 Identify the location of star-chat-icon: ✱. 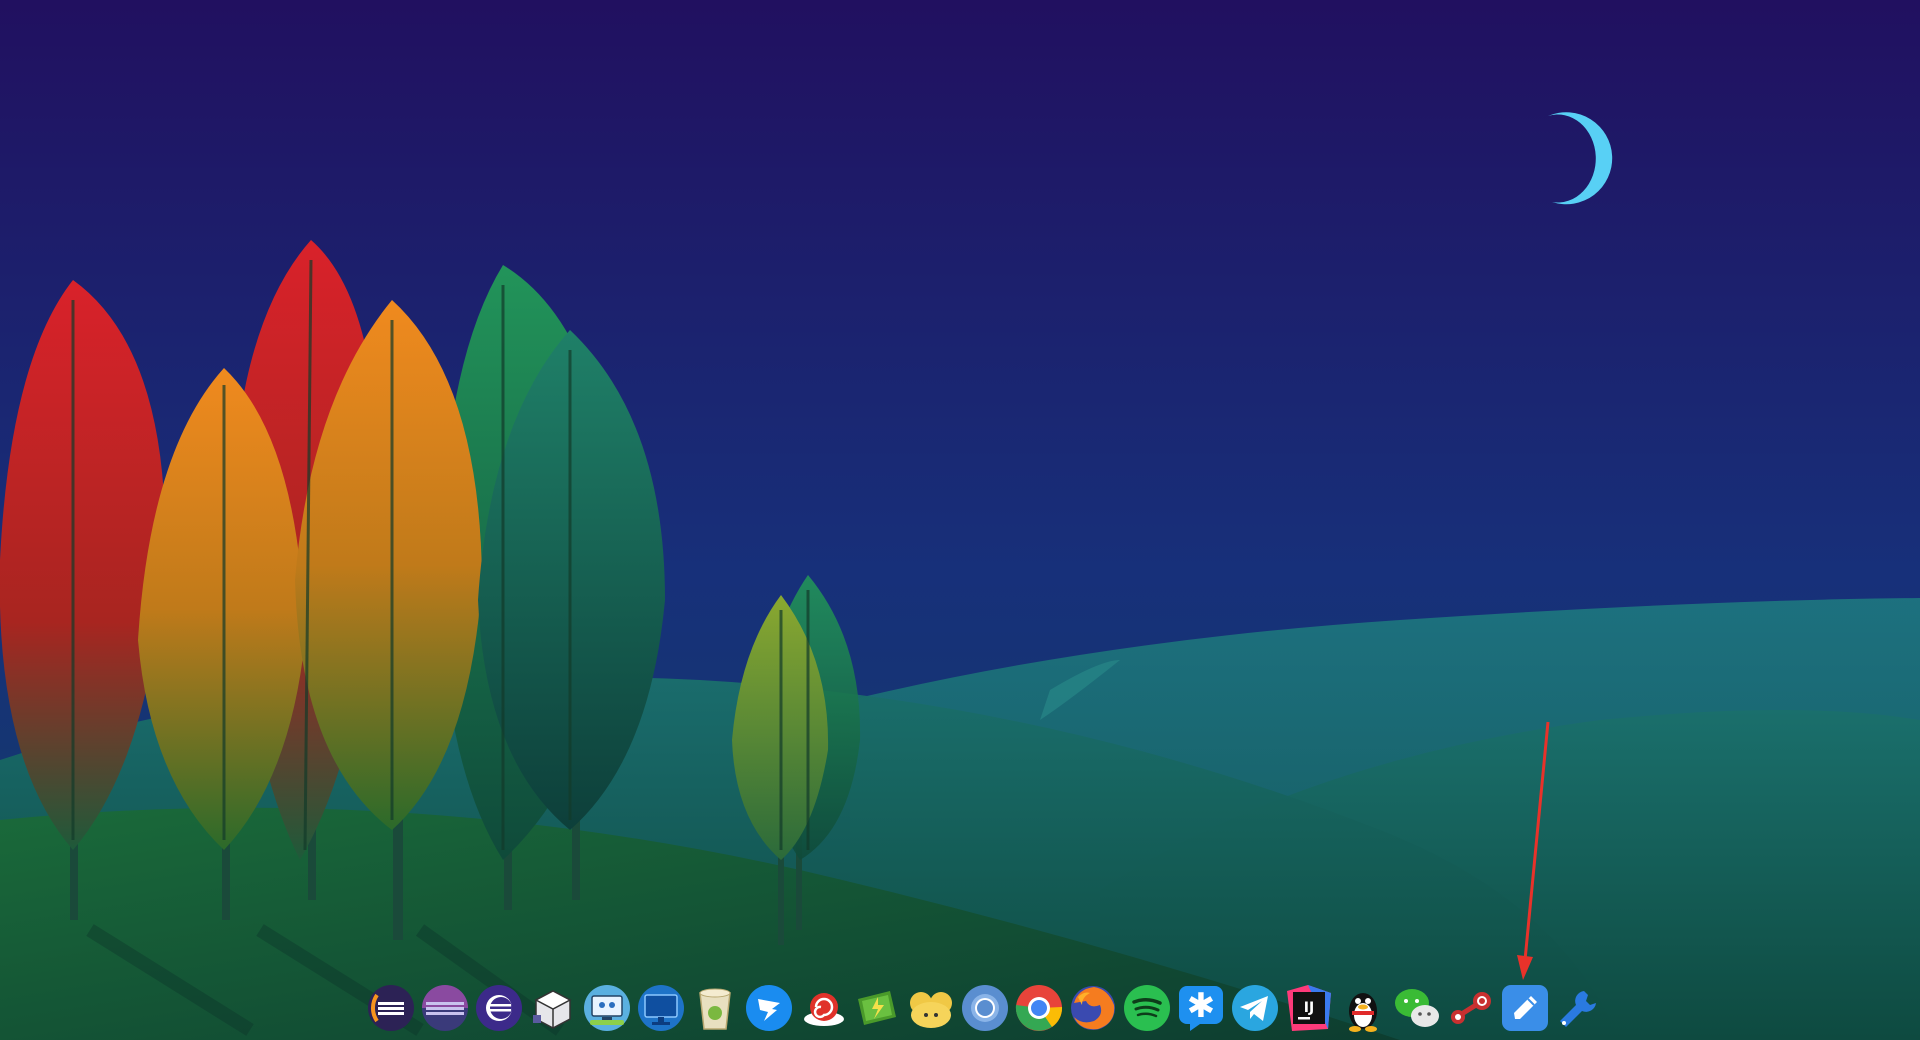
(1201, 1008).